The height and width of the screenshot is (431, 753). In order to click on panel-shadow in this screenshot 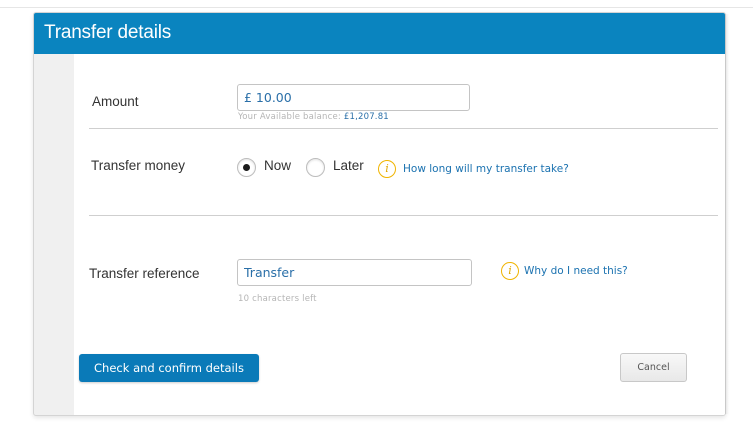, I will do `click(727, 214)`.